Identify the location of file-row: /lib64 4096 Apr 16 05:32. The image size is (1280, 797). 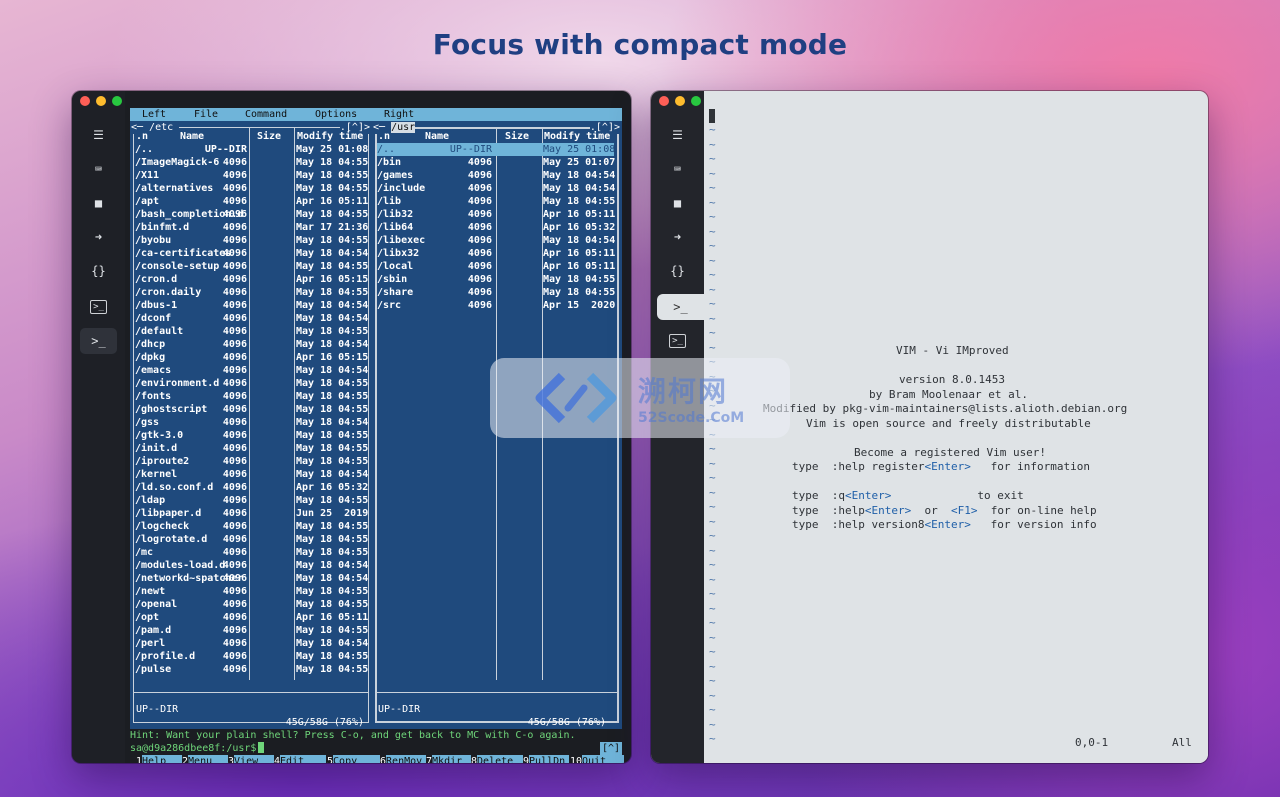
(496, 227).